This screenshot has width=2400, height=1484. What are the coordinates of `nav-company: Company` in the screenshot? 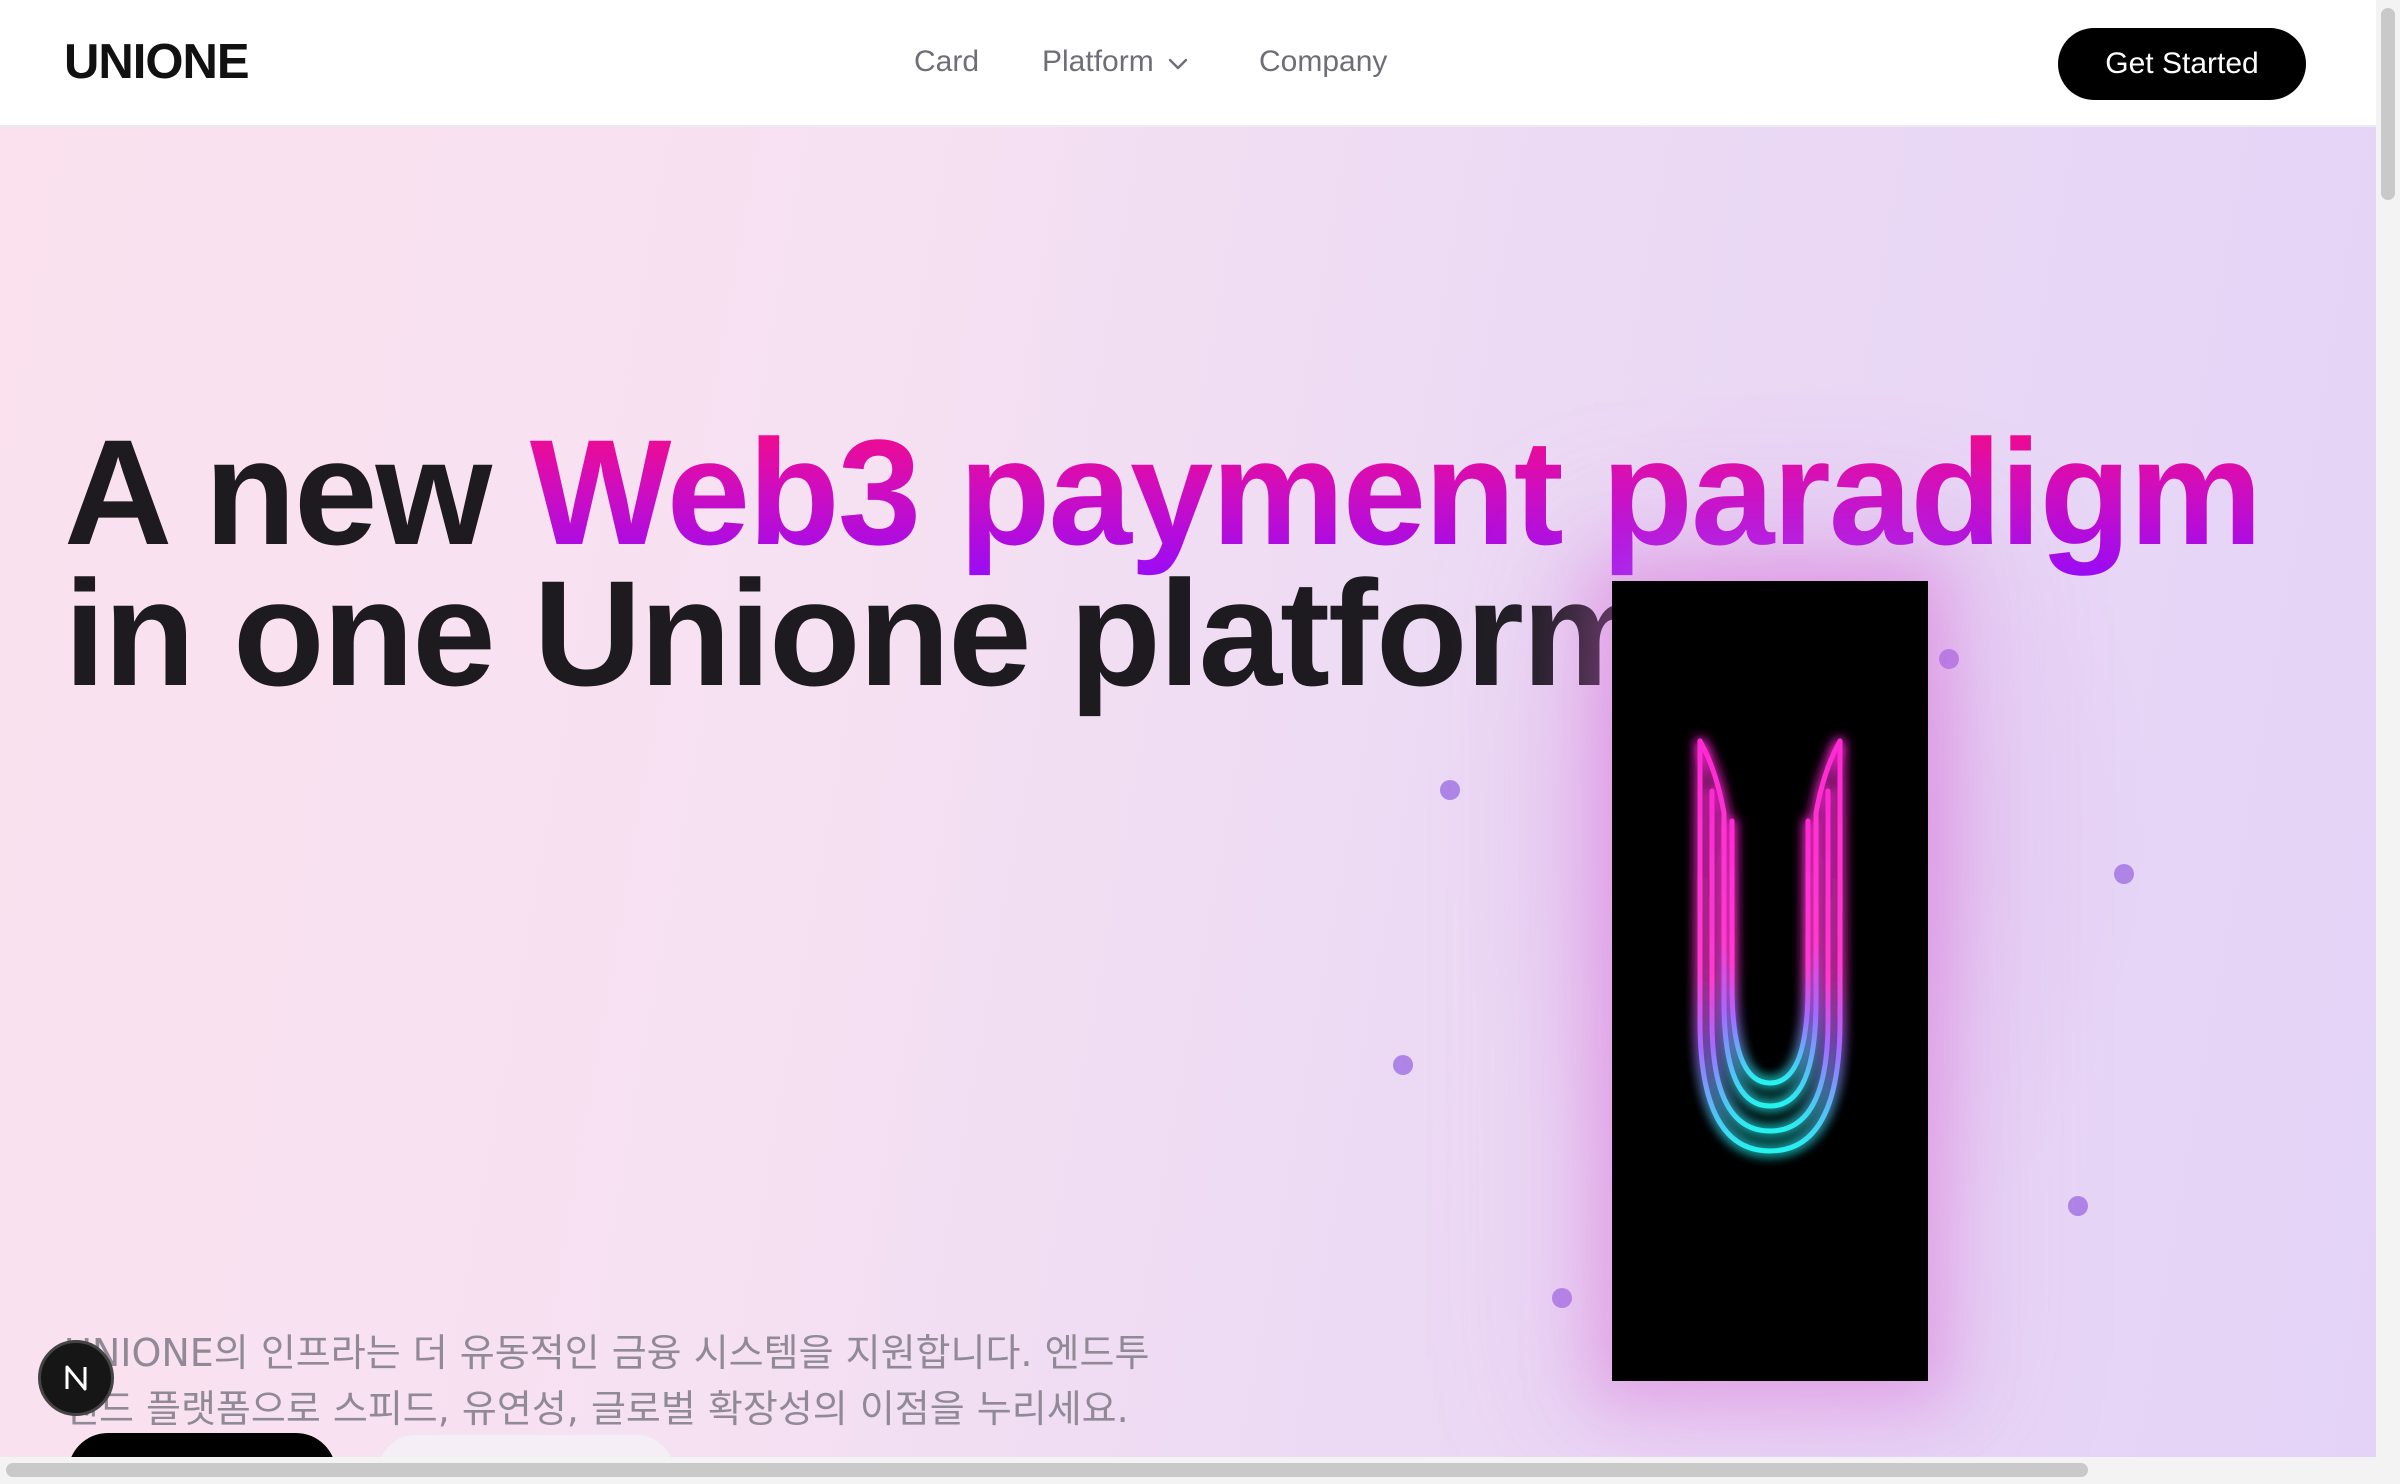 It's located at (1323, 62).